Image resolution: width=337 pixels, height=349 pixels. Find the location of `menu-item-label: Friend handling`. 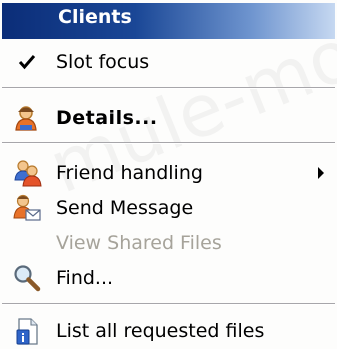

menu-item-label: Friend handling is located at coordinates (129, 173).